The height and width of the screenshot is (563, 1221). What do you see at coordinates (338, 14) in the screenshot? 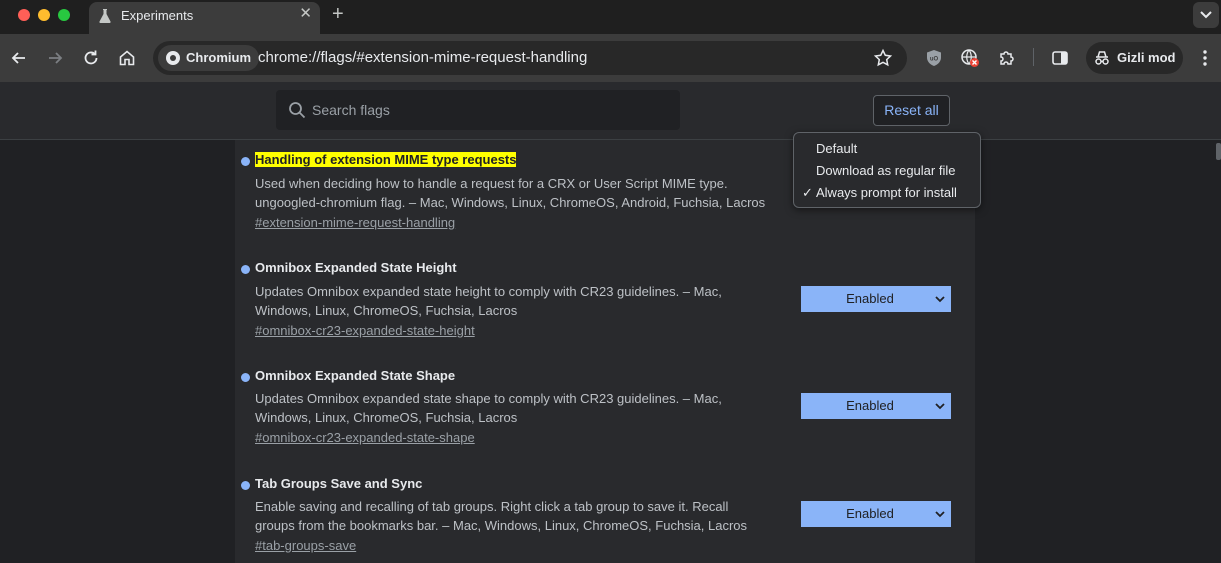
I see `new-tab-button: +` at bounding box center [338, 14].